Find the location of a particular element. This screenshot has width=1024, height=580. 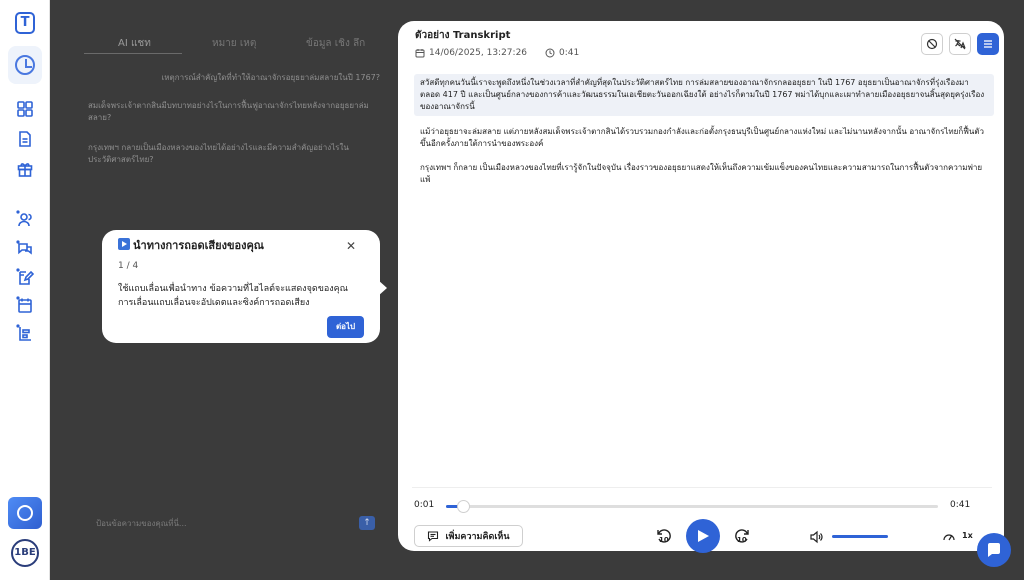

add-comment-label: เพิ่มความคิดเห็น is located at coordinates (477, 537).